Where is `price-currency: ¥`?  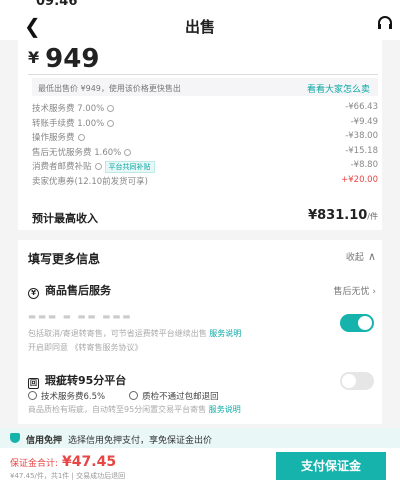
price-currency: ¥ is located at coordinates (34, 57).